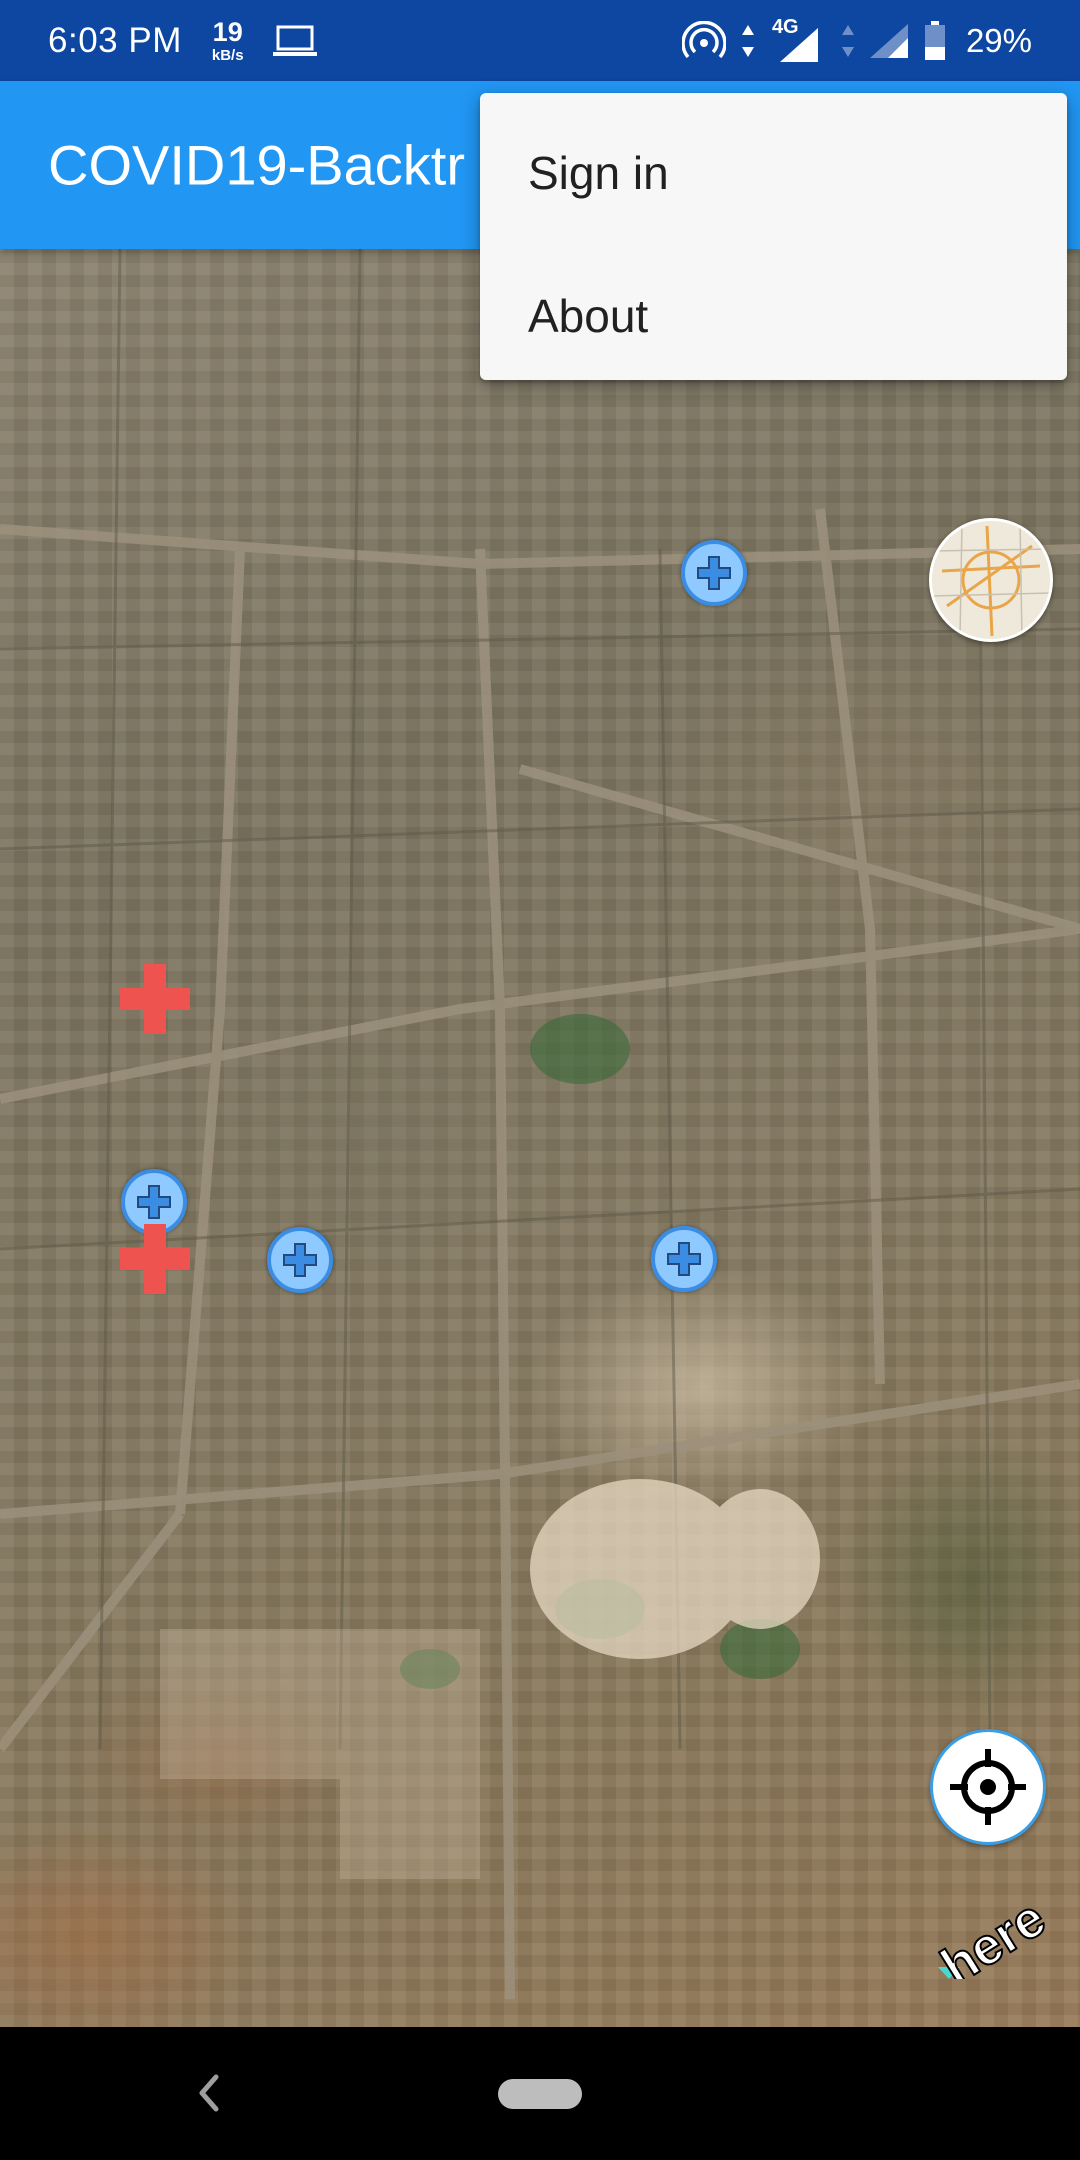 The width and height of the screenshot is (1080, 2160). I want to click on back-icon, so click(210, 2093).